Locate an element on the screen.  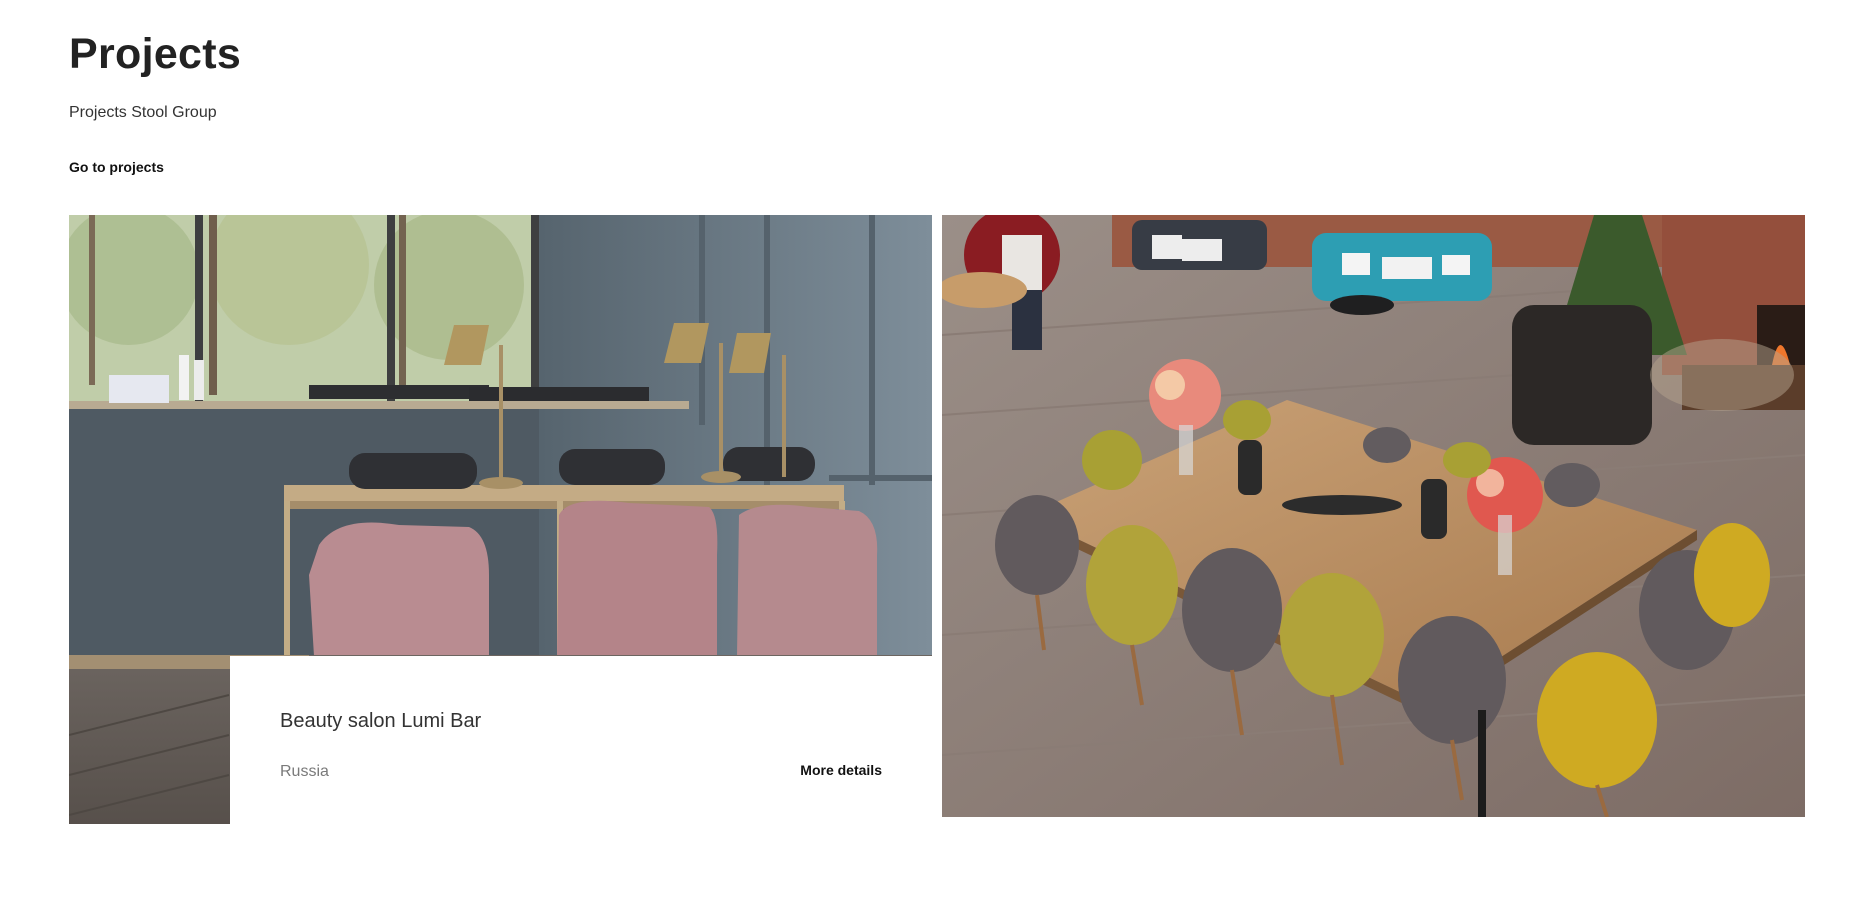
page-subtitle: Projects Stool Group is located at coordinates (143, 112).